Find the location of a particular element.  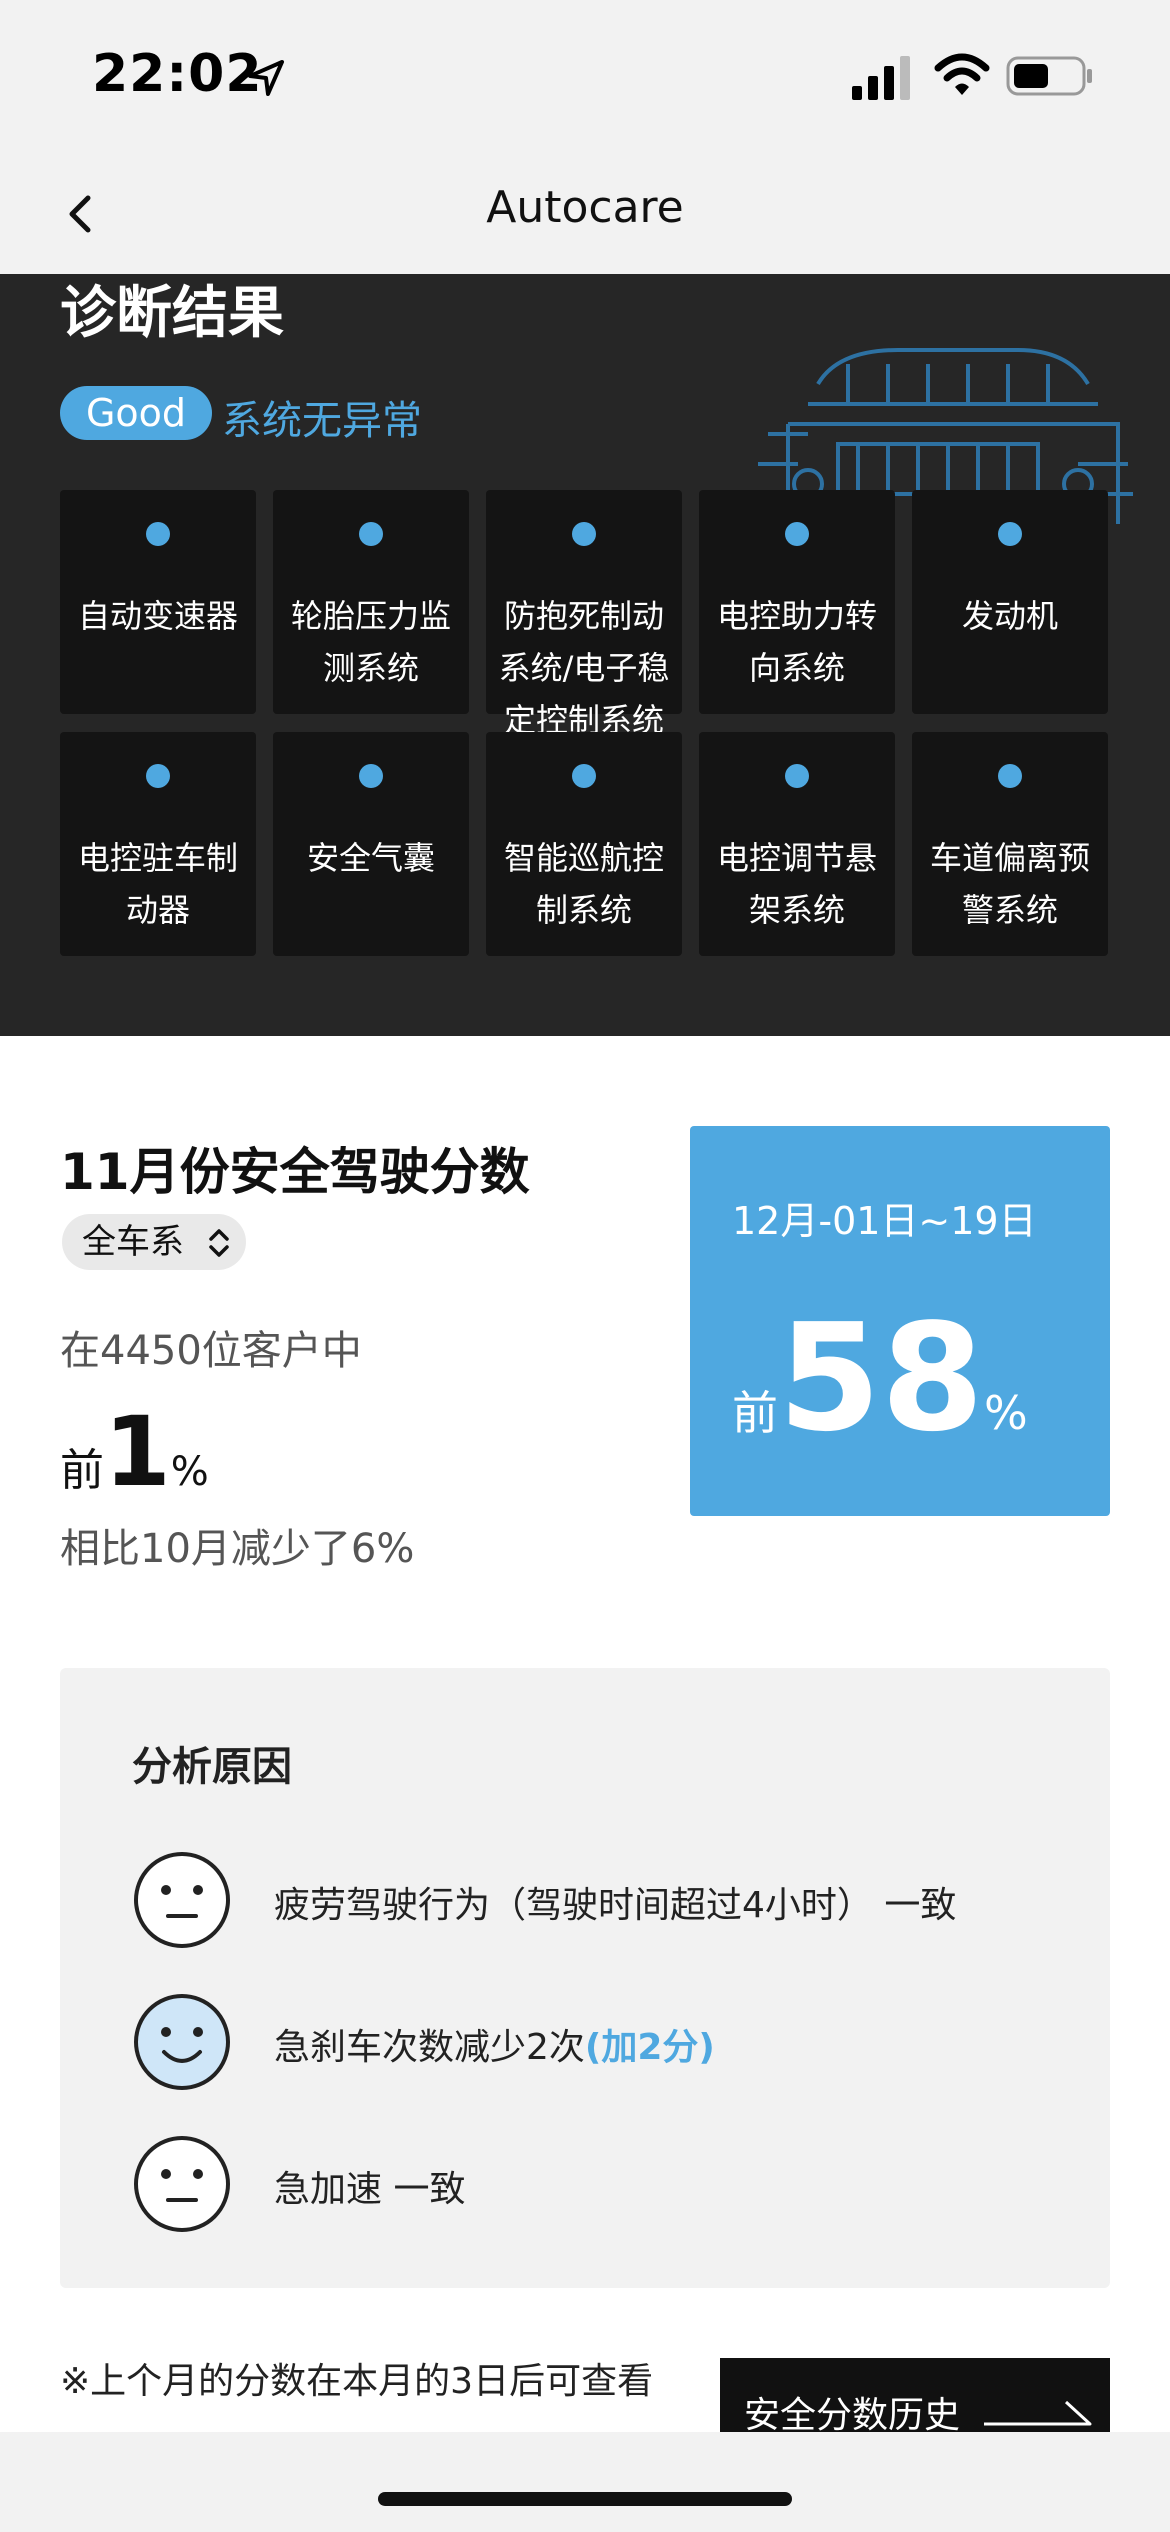

up-down-chevron-icon is located at coordinates (219, 1243).